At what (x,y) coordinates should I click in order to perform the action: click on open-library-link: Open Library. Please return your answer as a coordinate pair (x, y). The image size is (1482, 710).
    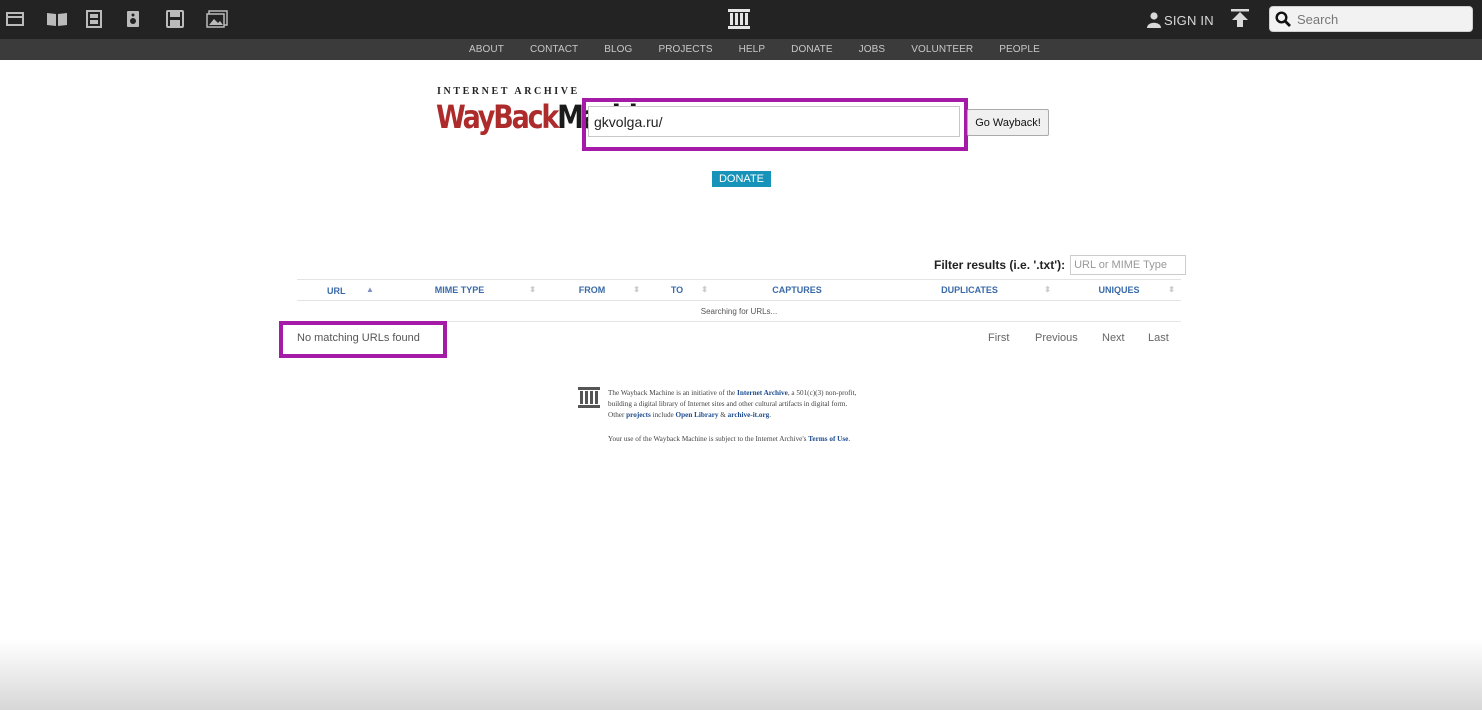
    Looking at the image, I should click on (697, 415).